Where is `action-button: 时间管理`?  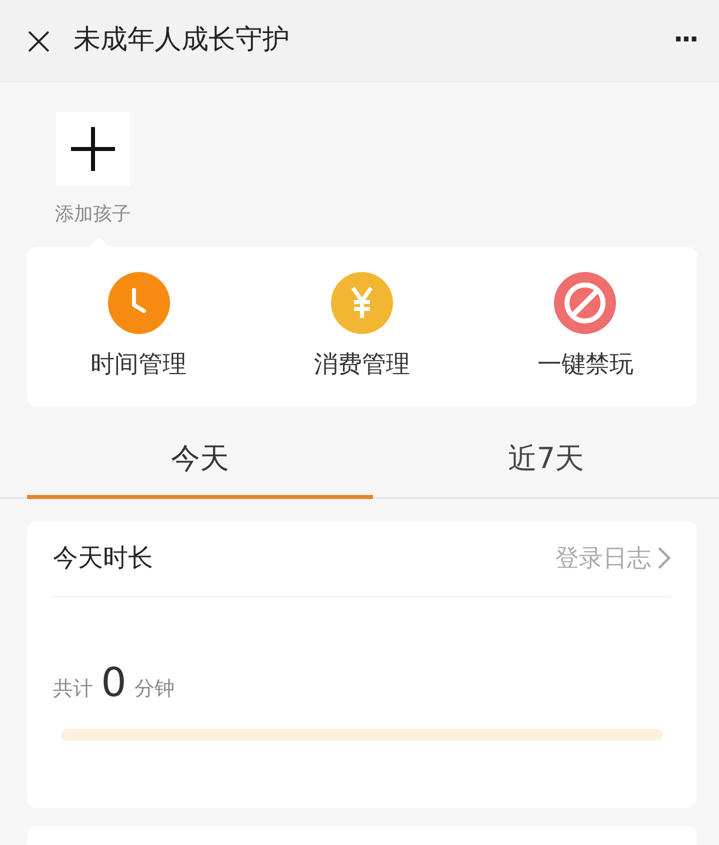
action-button: 时间管理 is located at coordinates (138, 327).